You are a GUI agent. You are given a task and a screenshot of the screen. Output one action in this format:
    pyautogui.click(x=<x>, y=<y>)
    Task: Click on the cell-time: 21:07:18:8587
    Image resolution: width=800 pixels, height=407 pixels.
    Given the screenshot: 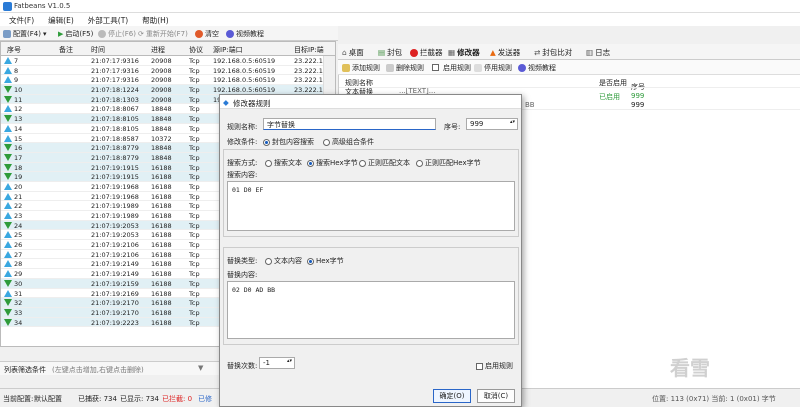 What is the action you would take?
    pyautogui.click(x=115, y=138)
    